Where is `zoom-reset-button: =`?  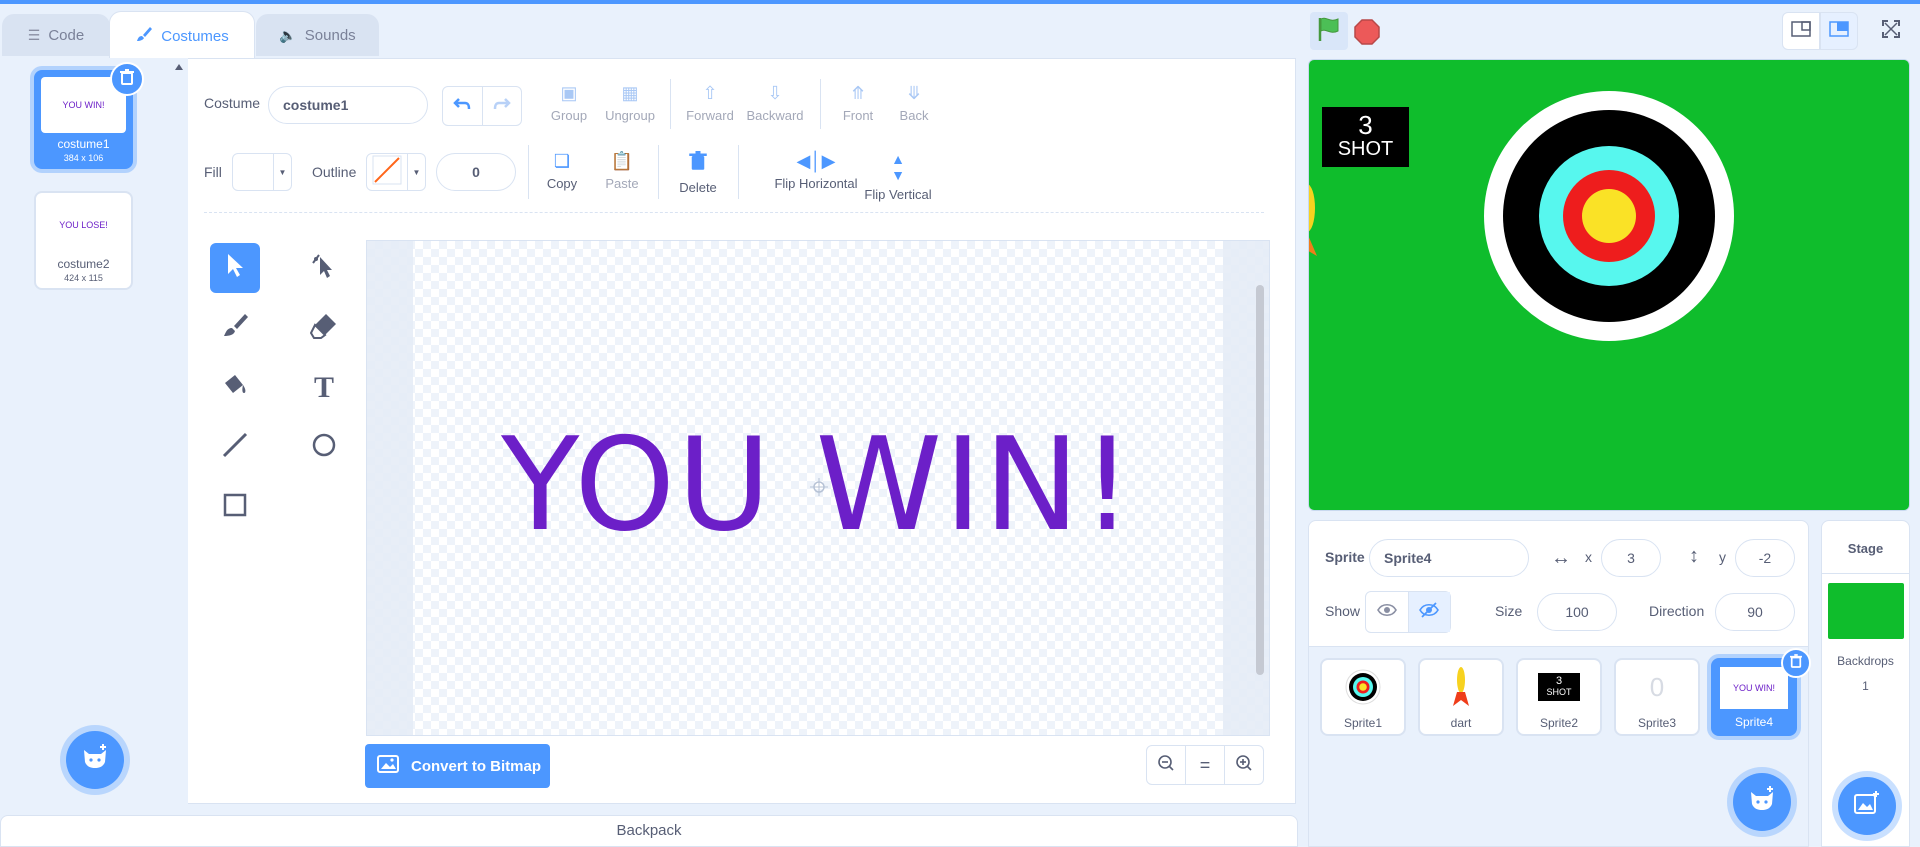 zoom-reset-button: = is located at coordinates (1205, 765).